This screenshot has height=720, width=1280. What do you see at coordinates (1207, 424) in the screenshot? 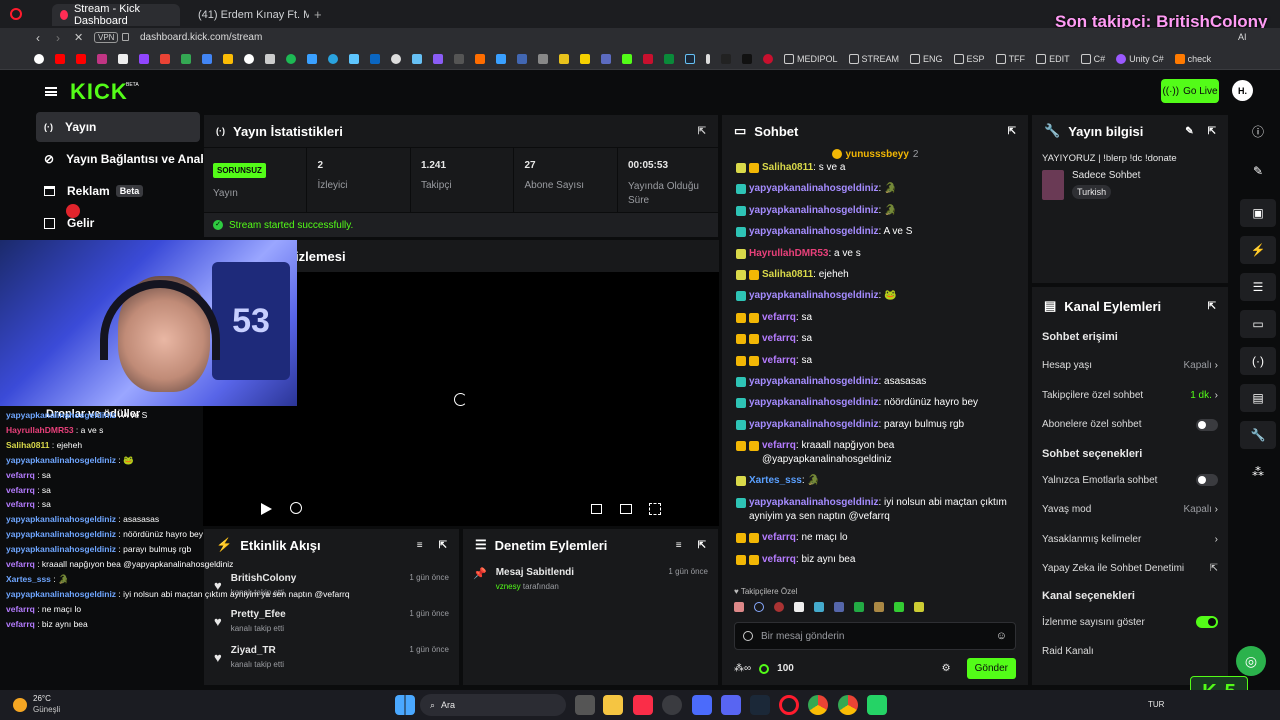
I see `subs-chat-toggle` at bounding box center [1207, 424].